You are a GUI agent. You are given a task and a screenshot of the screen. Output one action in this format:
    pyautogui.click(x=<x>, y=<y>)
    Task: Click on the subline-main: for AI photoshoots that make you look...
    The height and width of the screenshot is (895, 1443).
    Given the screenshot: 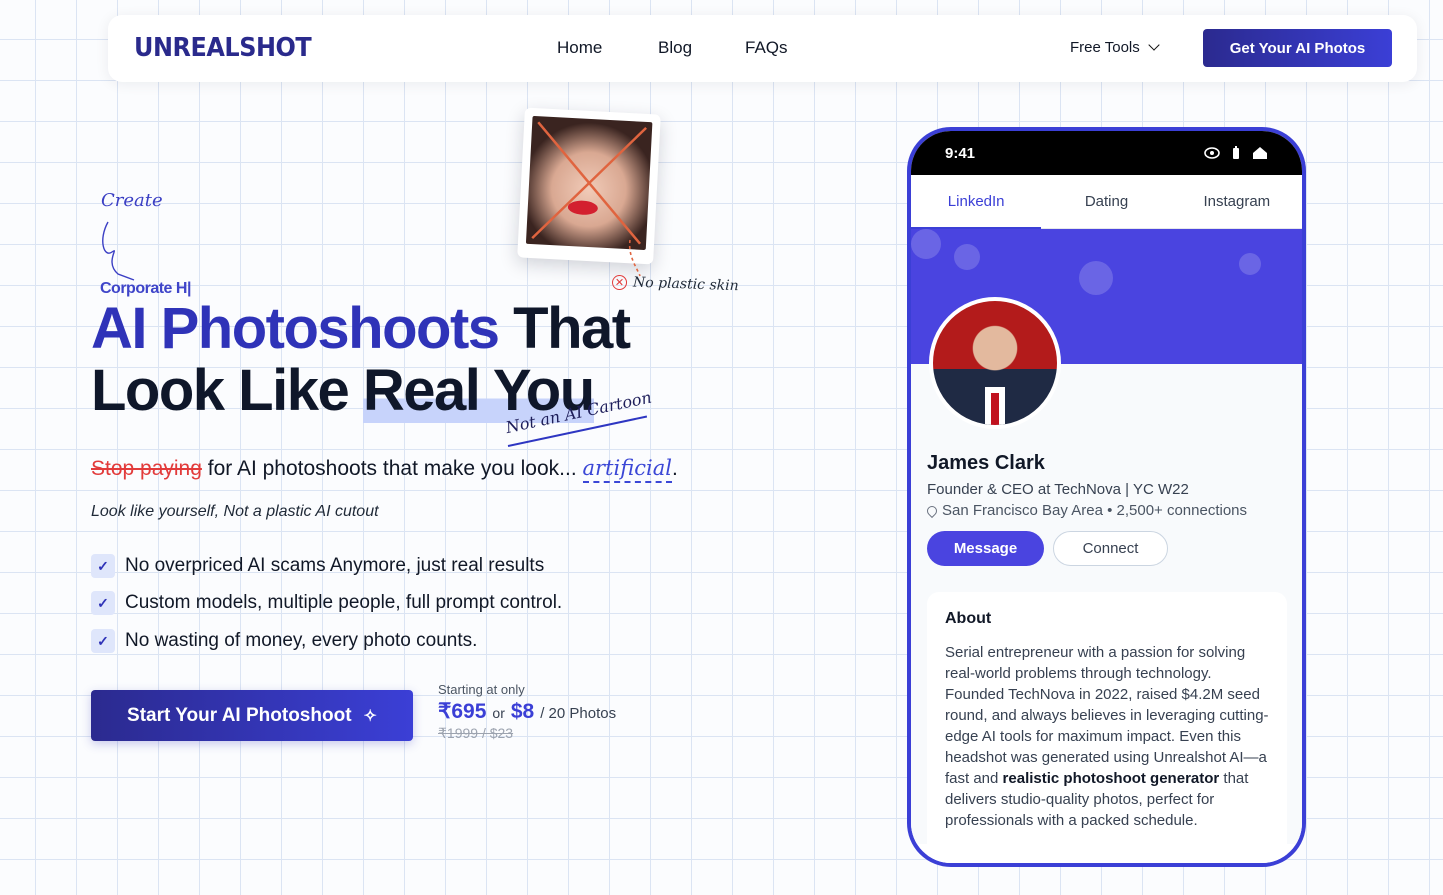 What is the action you would take?
    pyautogui.click(x=392, y=468)
    